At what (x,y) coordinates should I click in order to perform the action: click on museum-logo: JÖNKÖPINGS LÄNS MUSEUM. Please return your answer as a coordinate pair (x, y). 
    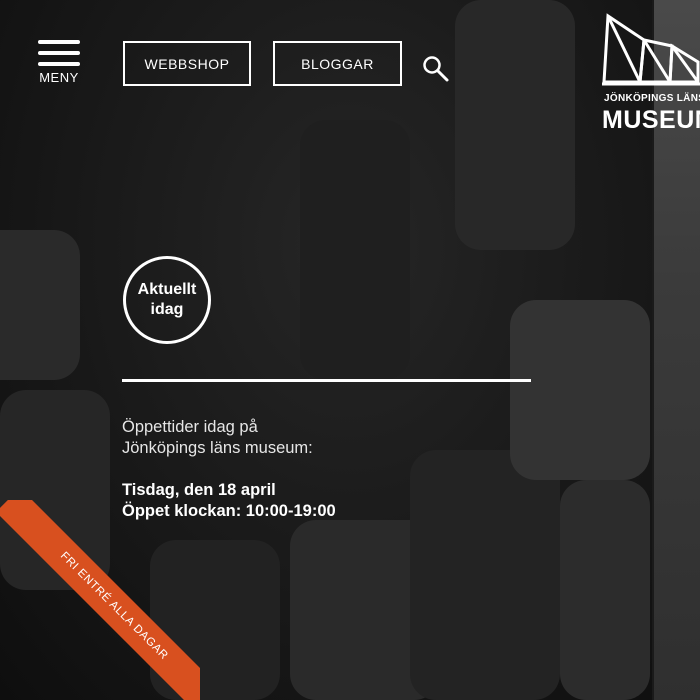
    Looking at the image, I should click on (650, 73).